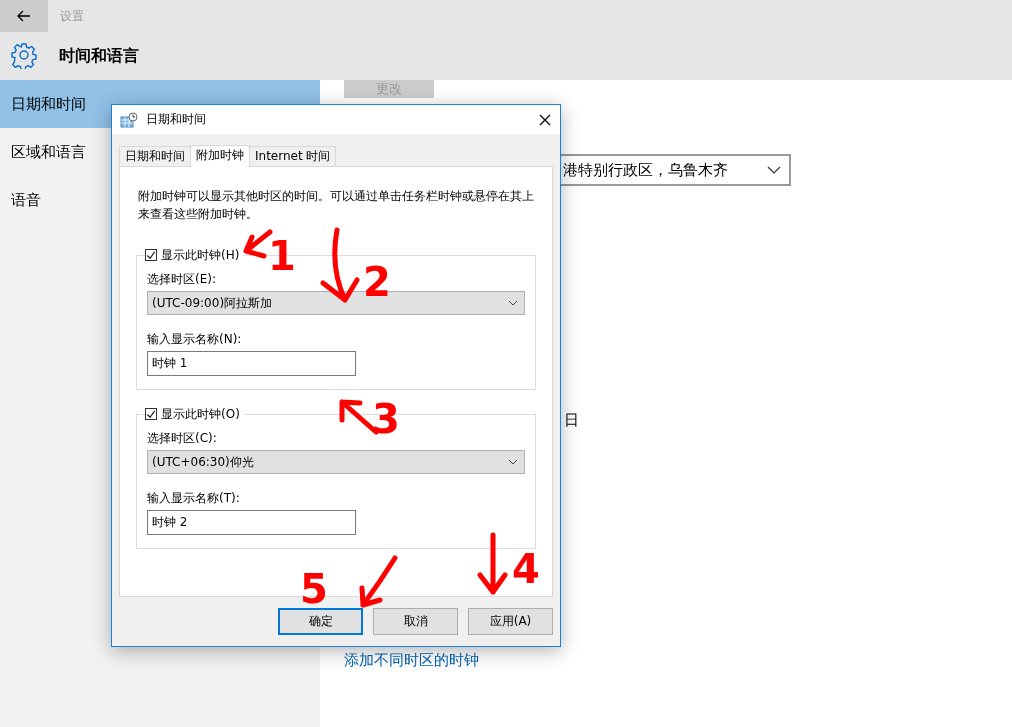  Describe the element at coordinates (72, 16) in the screenshot. I see `app-title: 设置` at that location.